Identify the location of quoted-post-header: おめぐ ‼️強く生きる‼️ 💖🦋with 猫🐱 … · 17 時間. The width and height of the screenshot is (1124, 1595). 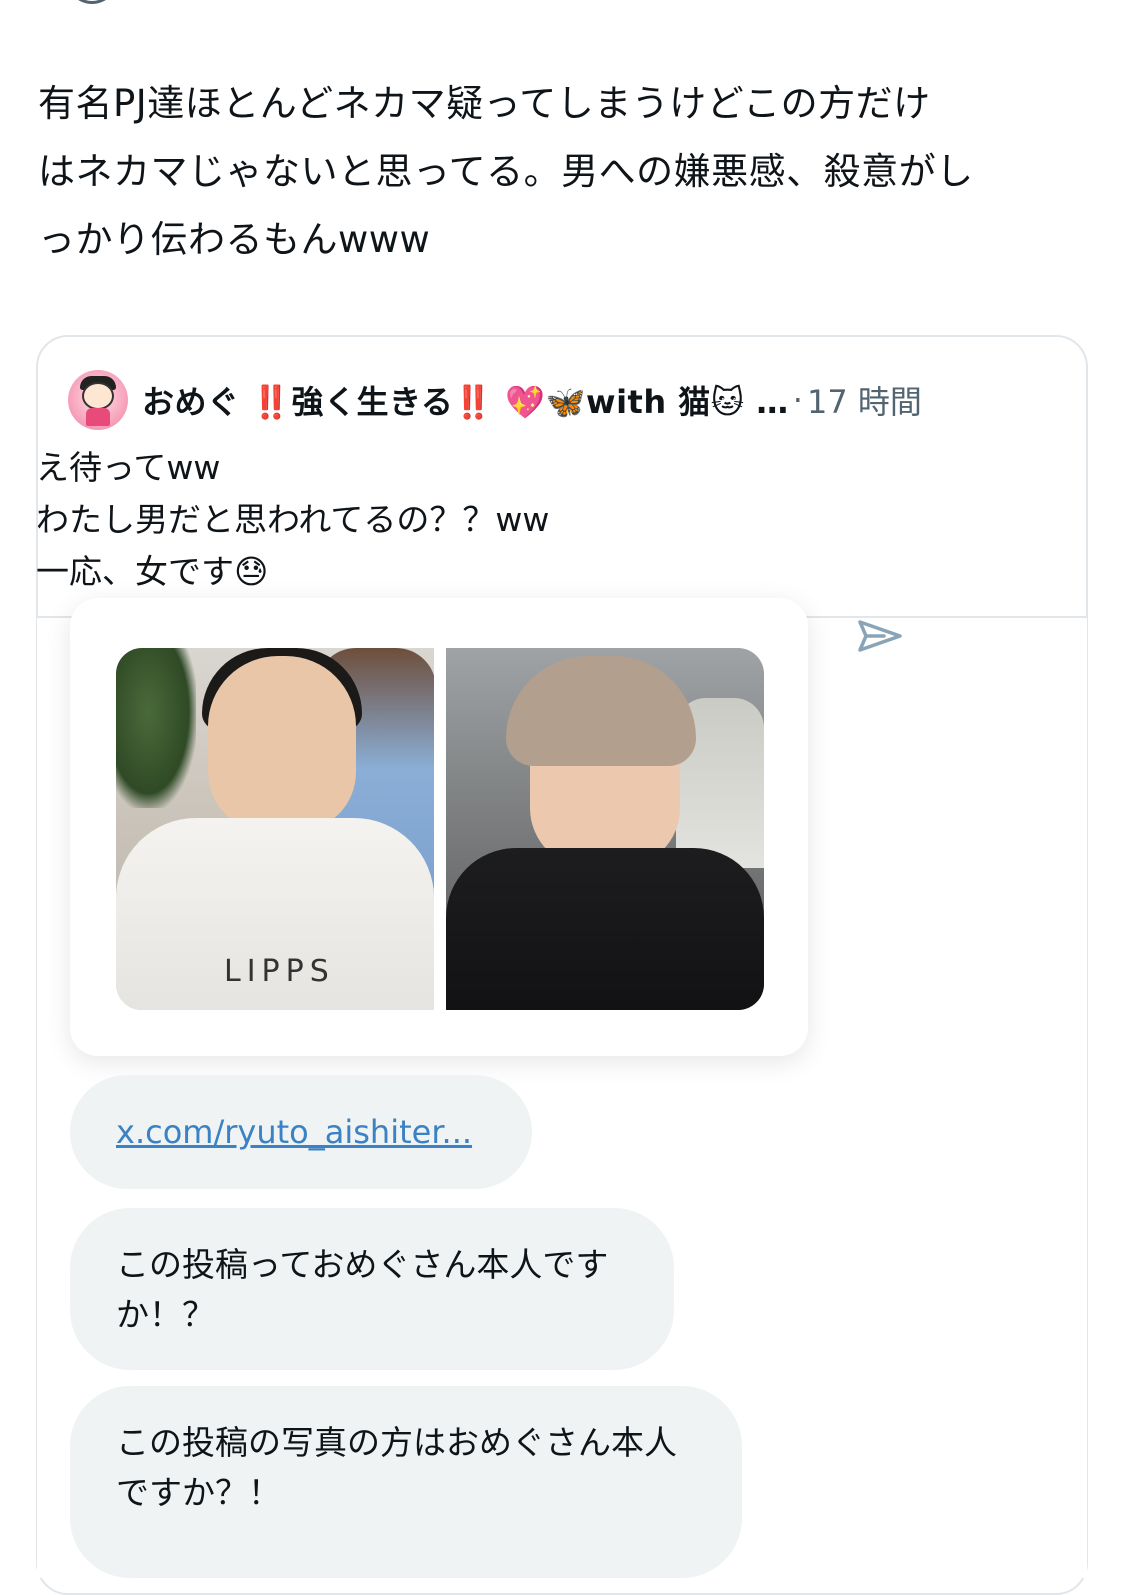
(495, 400).